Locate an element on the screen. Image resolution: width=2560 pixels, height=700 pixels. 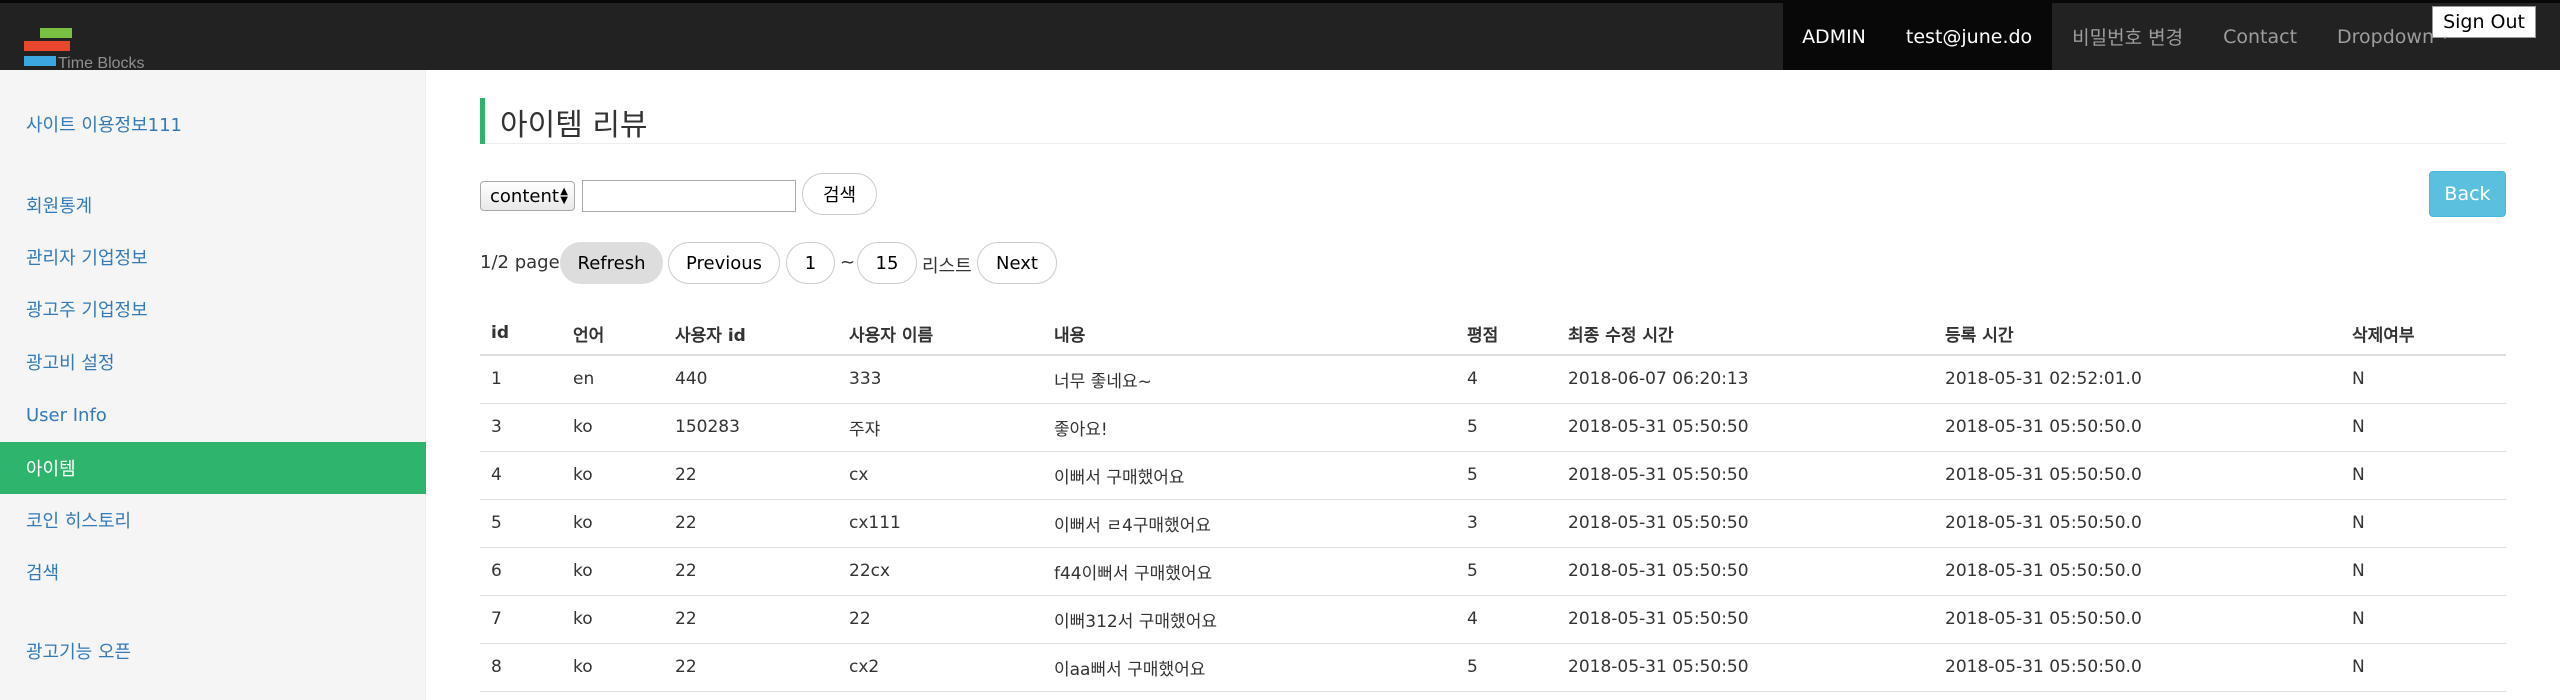
cell-content: 너무 좋네요~ is located at coordinates (1249, 379).